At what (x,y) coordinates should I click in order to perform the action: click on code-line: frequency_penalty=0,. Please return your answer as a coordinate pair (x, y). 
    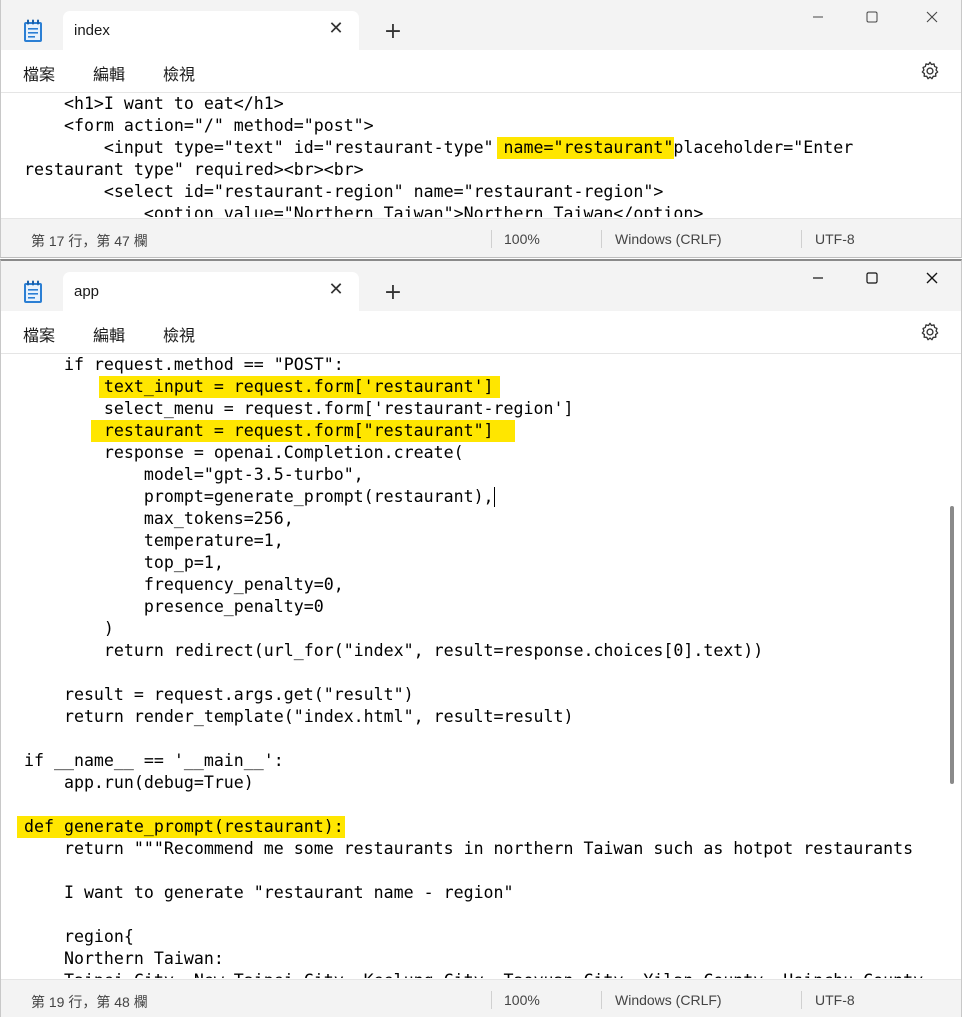
    Looking at the image, I should click on (184, 584).